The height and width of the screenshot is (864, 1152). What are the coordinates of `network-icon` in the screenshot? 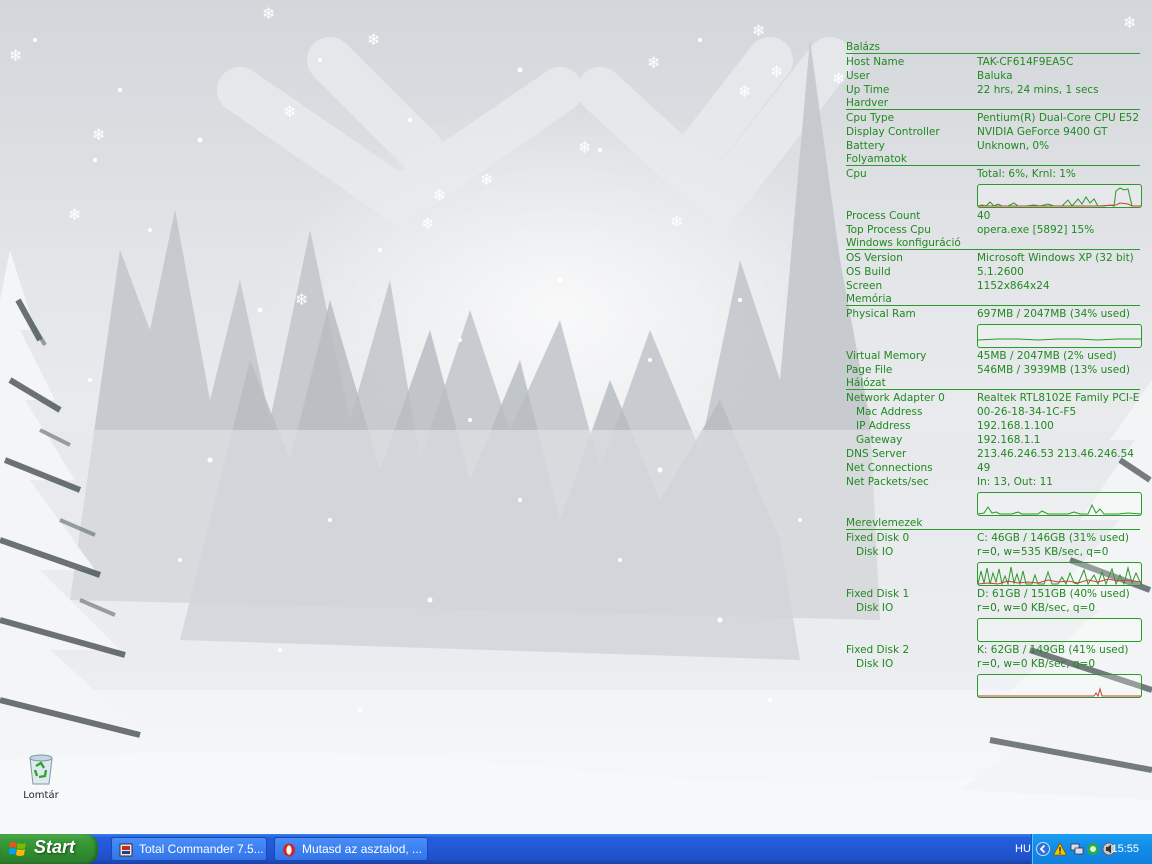 It's located at (1077, 849).